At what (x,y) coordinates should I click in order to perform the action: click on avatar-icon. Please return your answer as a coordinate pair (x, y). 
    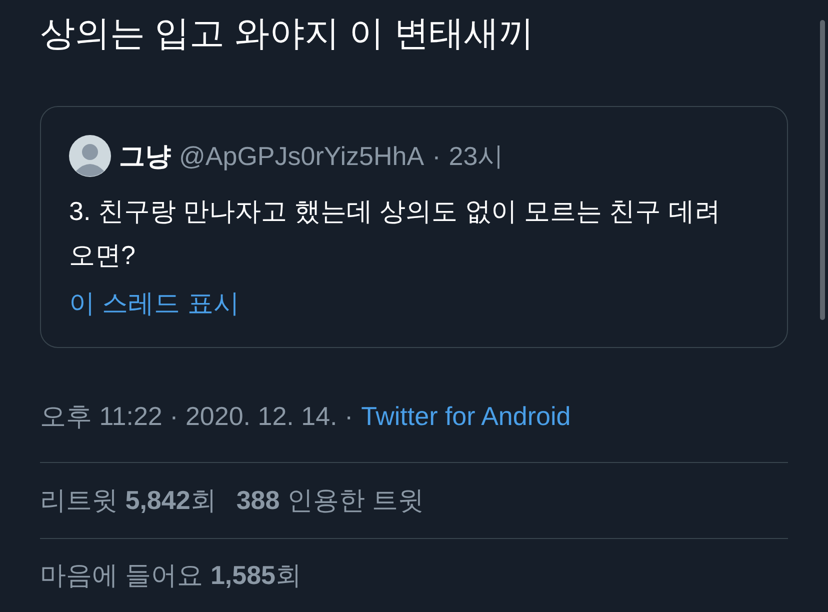
    Looking at the image, I should click on (90, 156).